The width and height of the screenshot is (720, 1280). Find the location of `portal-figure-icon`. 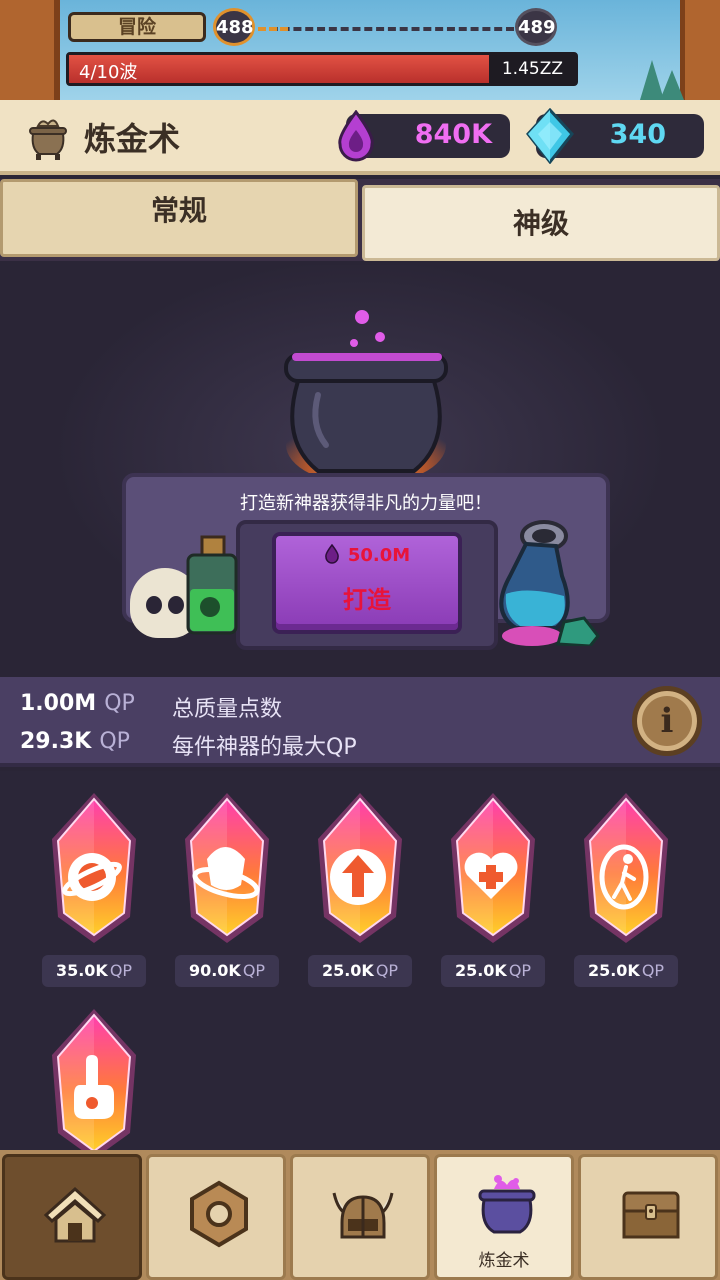

portal-figure-icon is located at coordinates (624, 877).